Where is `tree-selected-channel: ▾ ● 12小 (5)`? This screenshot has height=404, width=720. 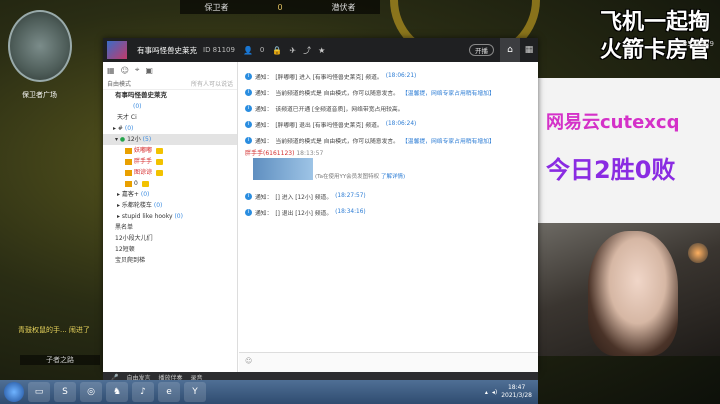
tree-selected-channel: ▾ ● 12小 (5) is located at coordinates (170, 139).